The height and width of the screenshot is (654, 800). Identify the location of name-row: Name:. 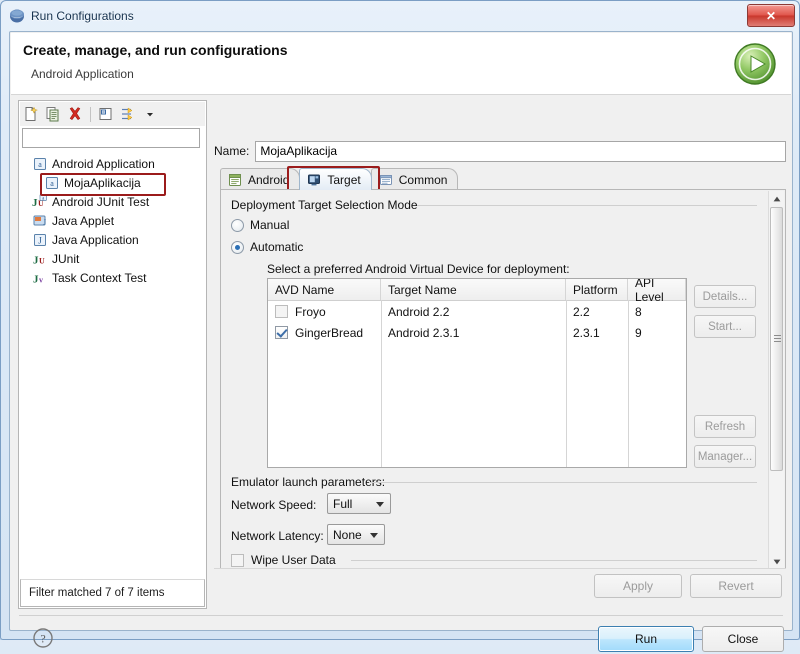
(500, 151).